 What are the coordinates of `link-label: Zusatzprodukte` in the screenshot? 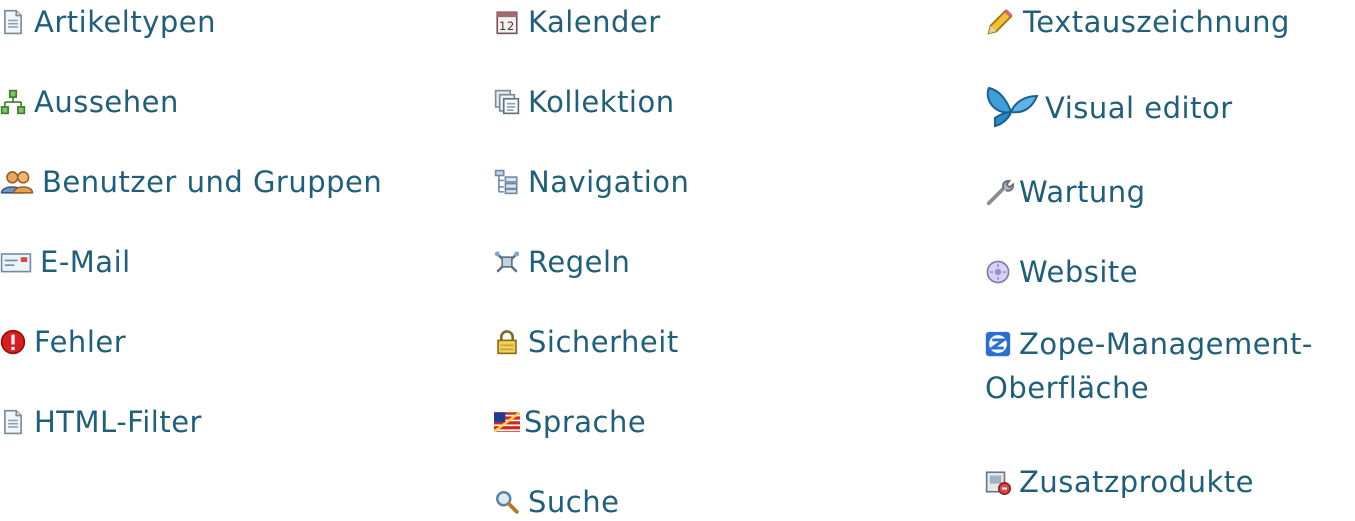 It's located at (1136, 482).